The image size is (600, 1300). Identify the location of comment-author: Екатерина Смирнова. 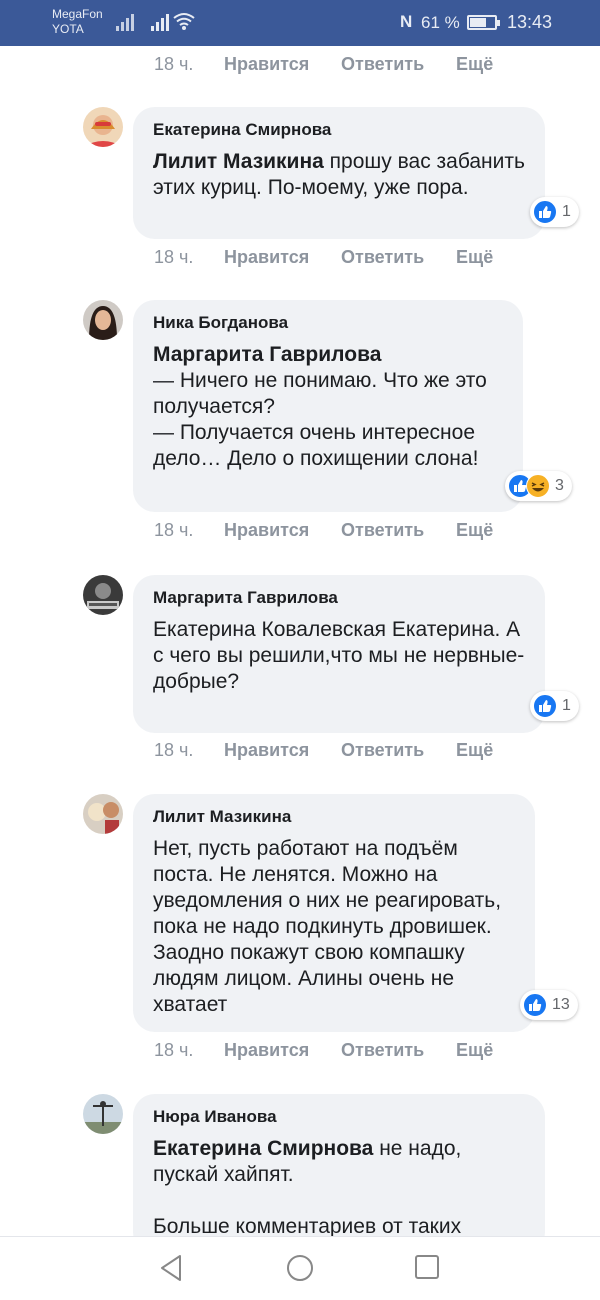
(339, 130).